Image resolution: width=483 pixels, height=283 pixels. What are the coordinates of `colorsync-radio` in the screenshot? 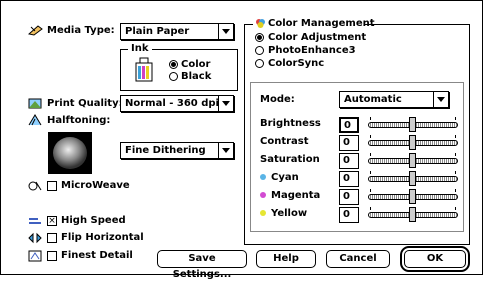 It's located at (259, 63).